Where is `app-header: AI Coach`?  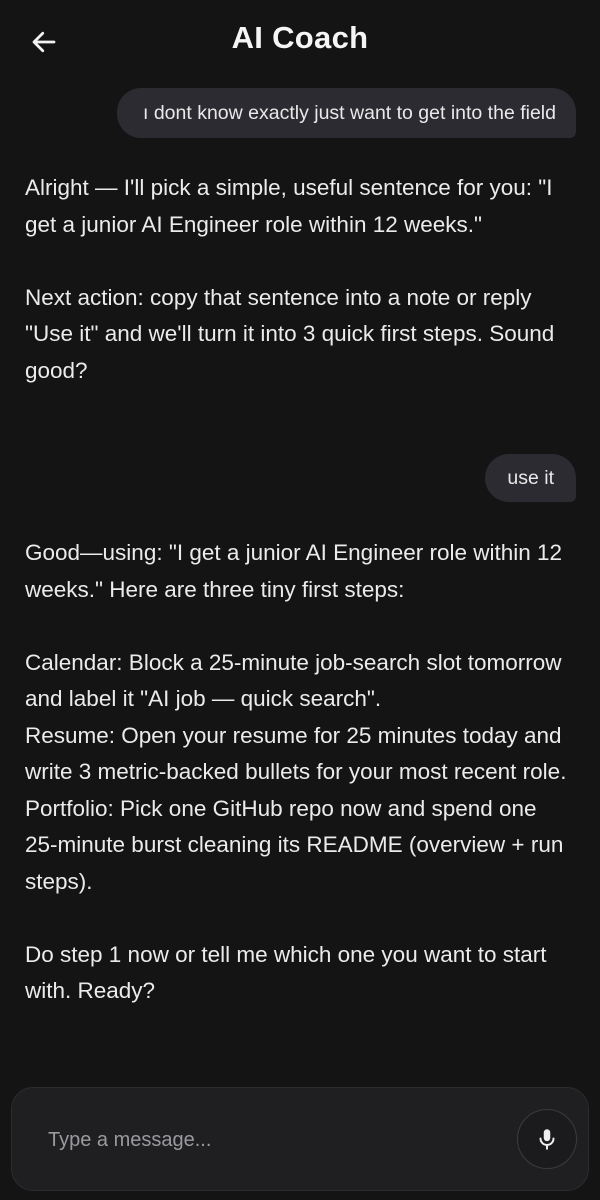
app-header: AI Coach is located at coordinates (300, 42).